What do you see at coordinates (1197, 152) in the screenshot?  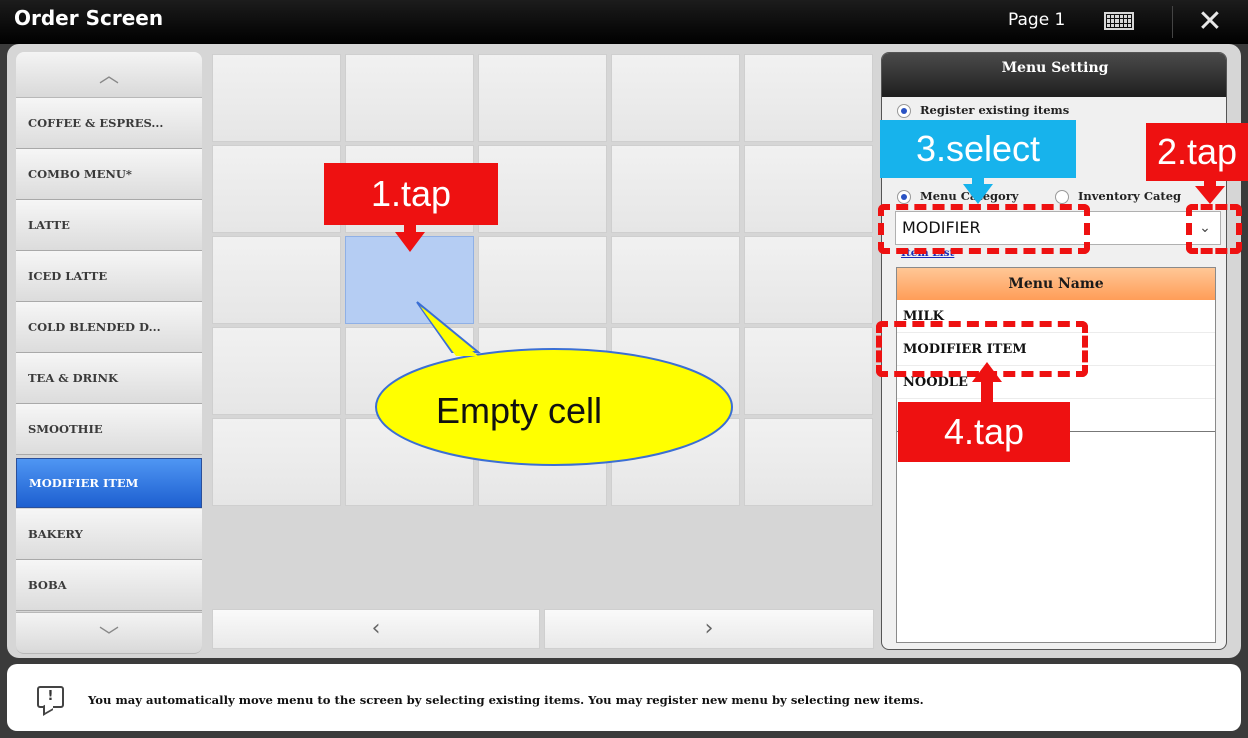 I see `step2-tag: 2.tap` at bounding box center [1197, 152].